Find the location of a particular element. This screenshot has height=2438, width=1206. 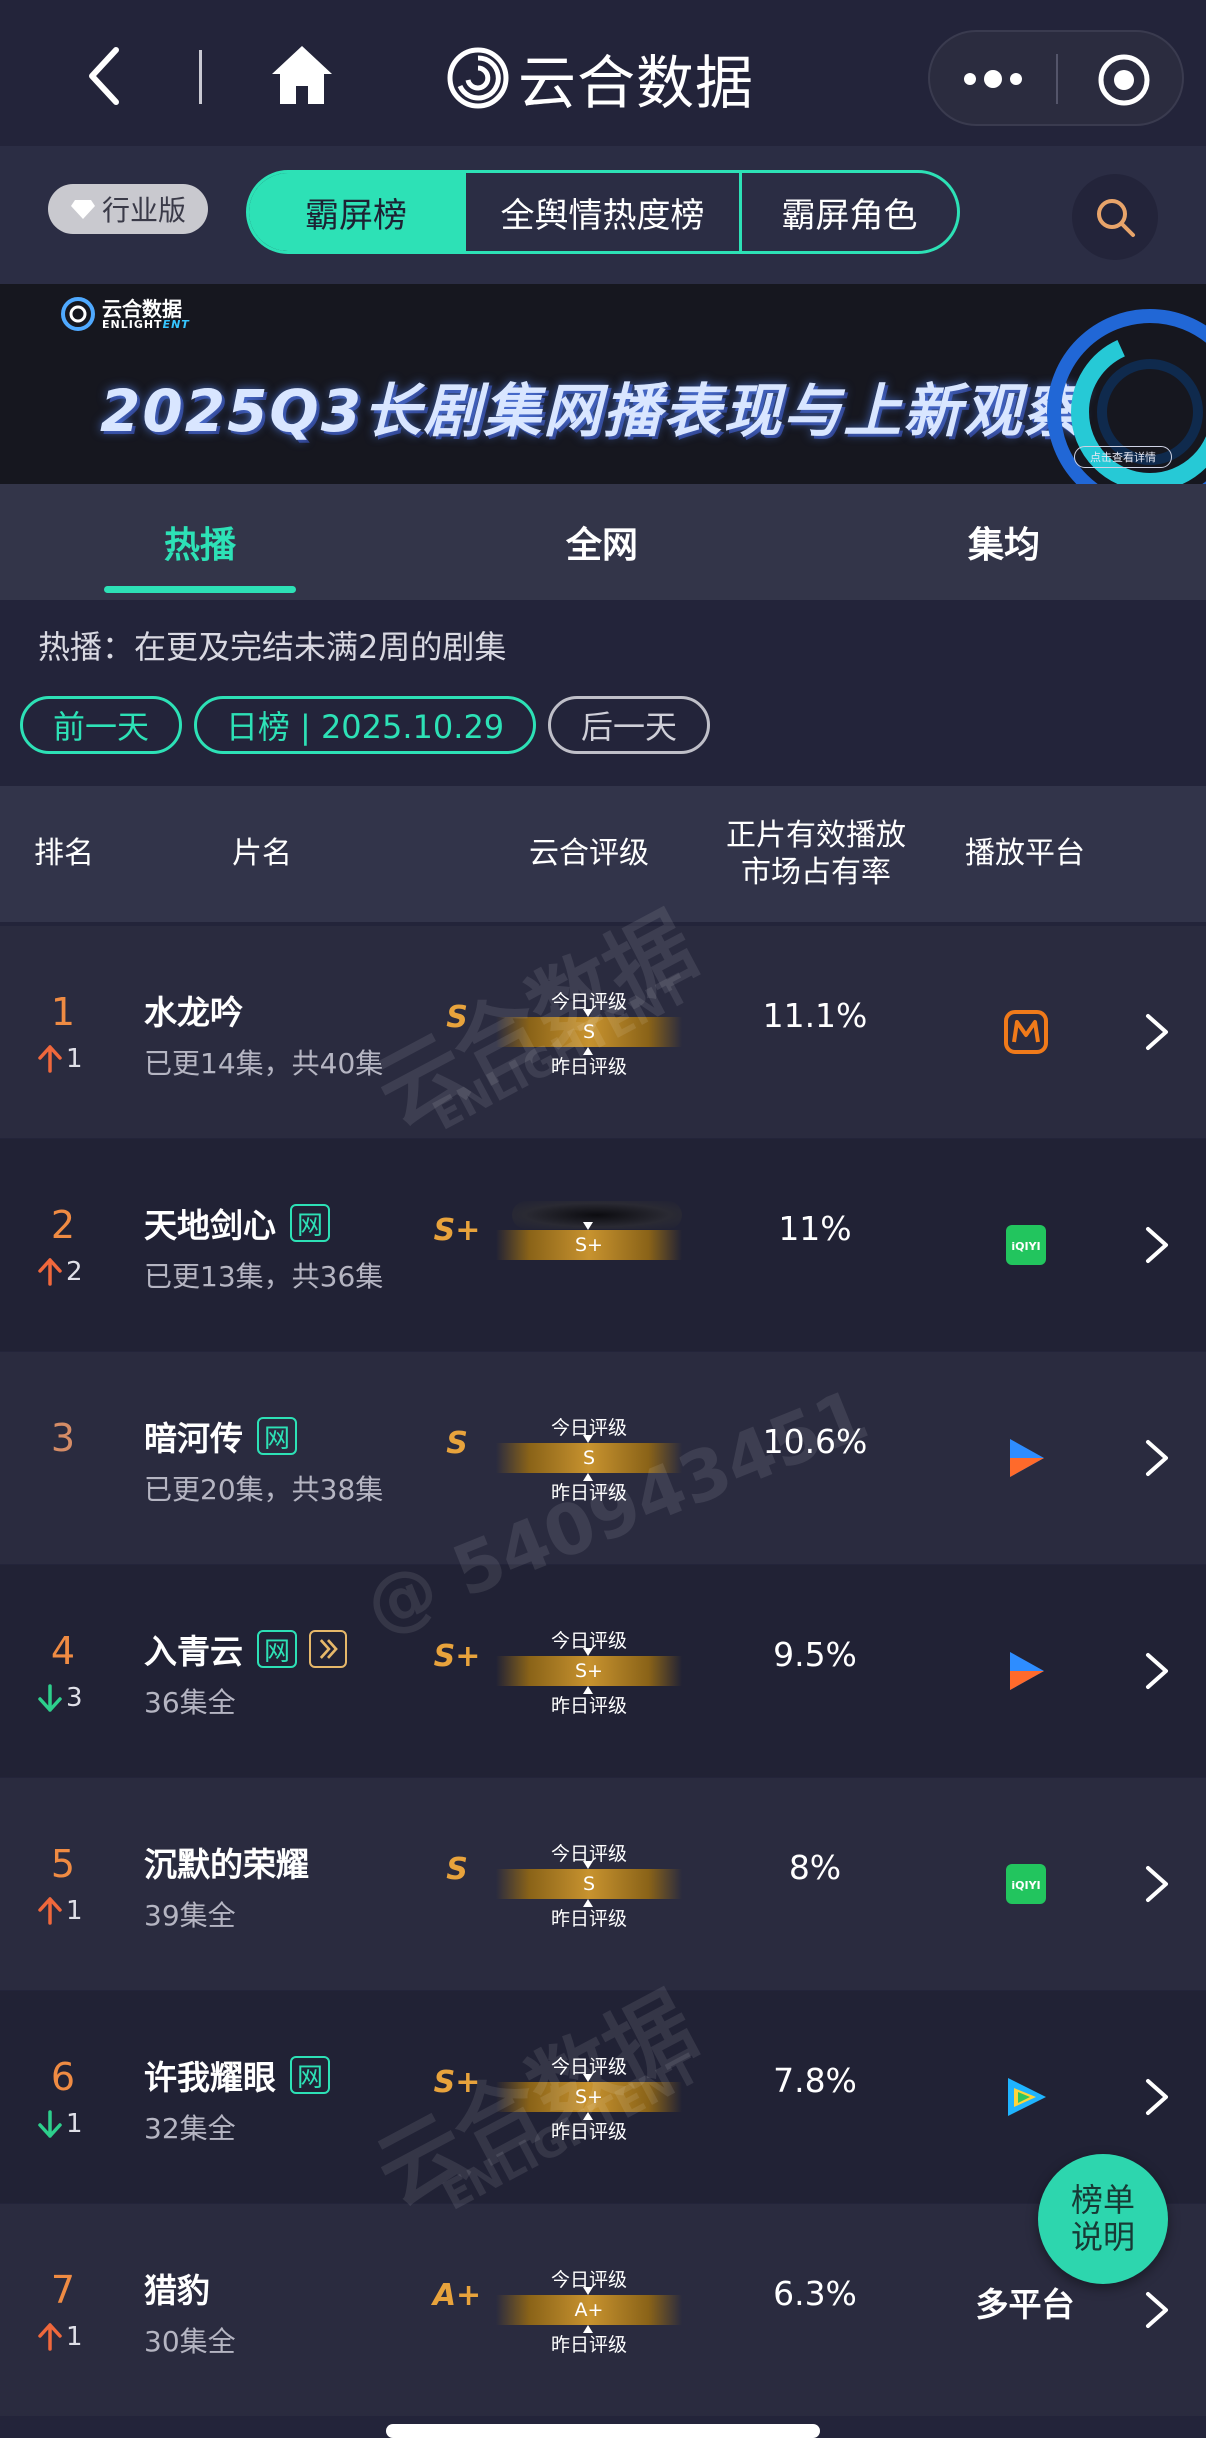

back-arrow-icon is located at coordinates (104, 76).